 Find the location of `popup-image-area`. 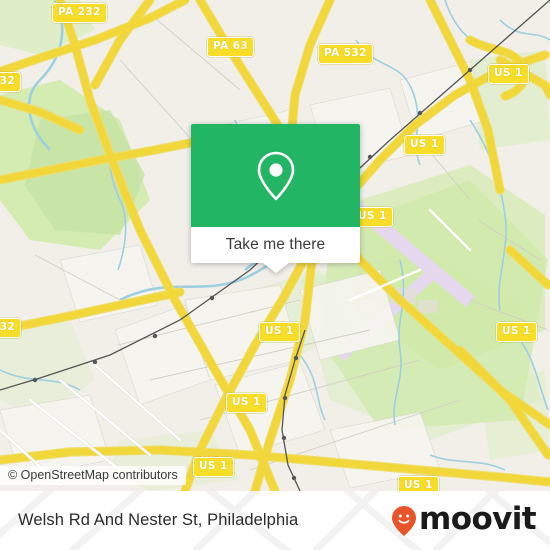

popup-image-area is located at coordinates (275, 175).